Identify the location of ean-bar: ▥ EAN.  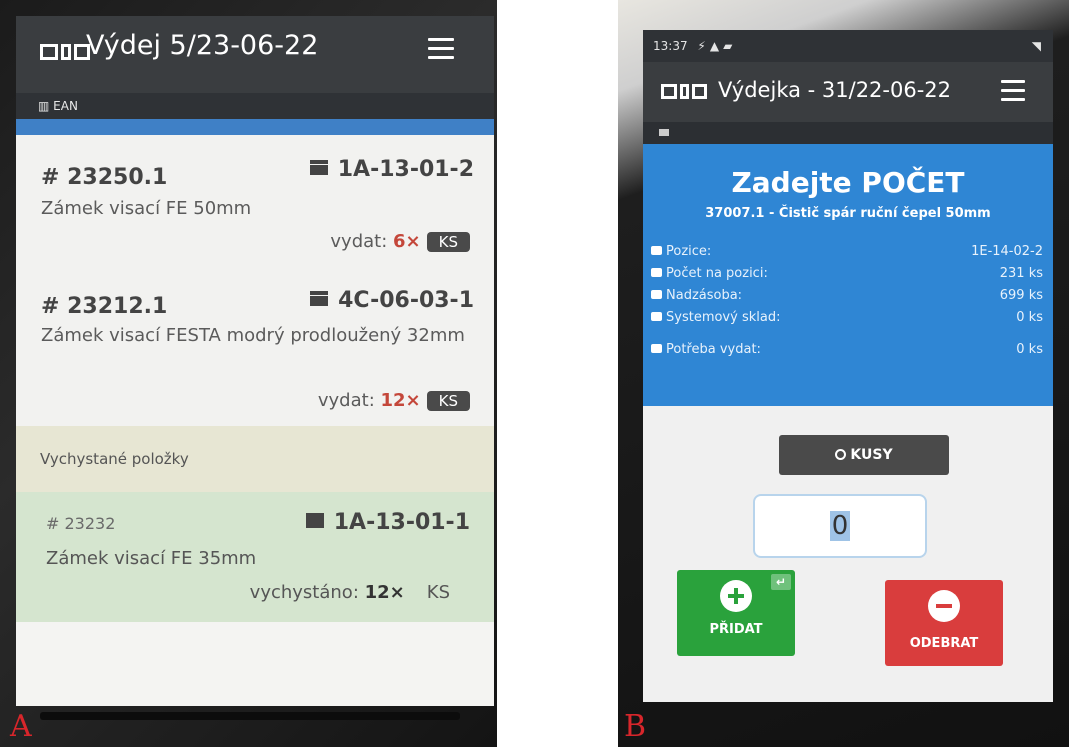
(255, 106).